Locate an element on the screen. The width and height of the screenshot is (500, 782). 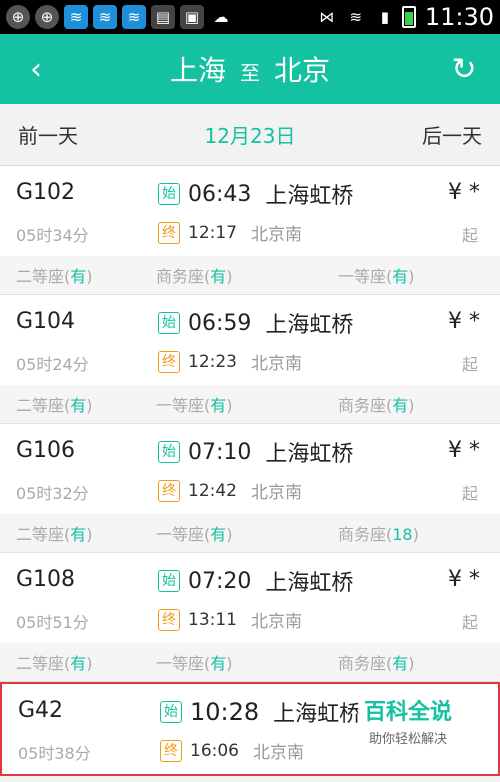
status-bar-system: ⋈ ≋ ▮ 11:30 is located at coordinates (404, 17).